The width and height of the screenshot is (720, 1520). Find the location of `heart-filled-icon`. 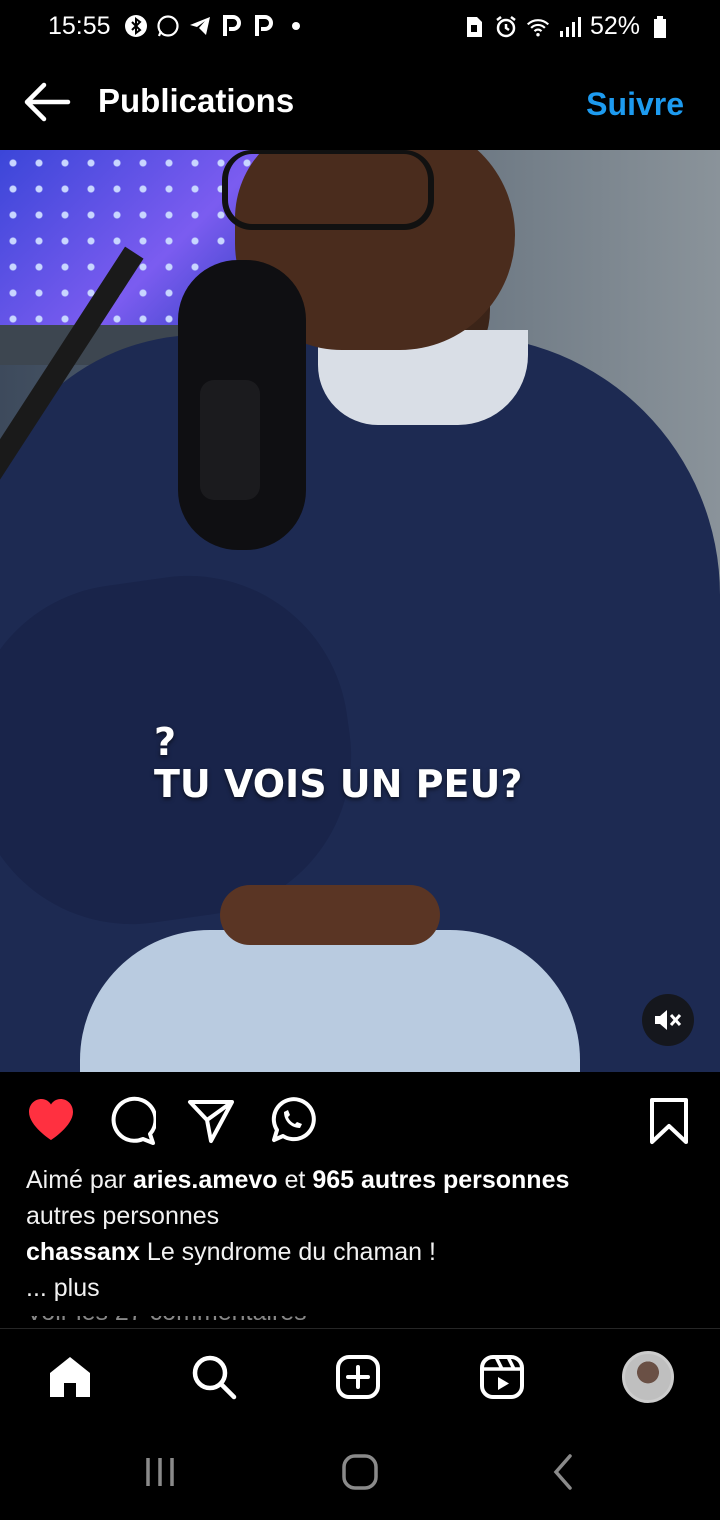

heart-filled-icon is located at coordinates (51, 1119).